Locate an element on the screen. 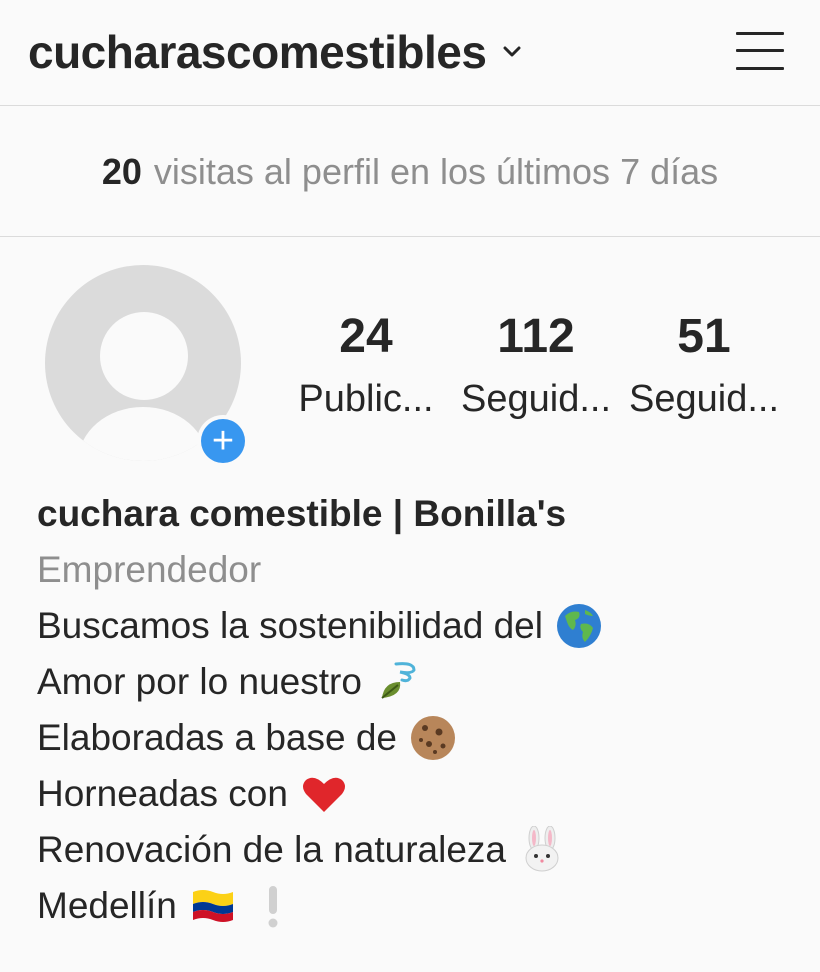  cookie-icon is located at coordinates (433, 738).